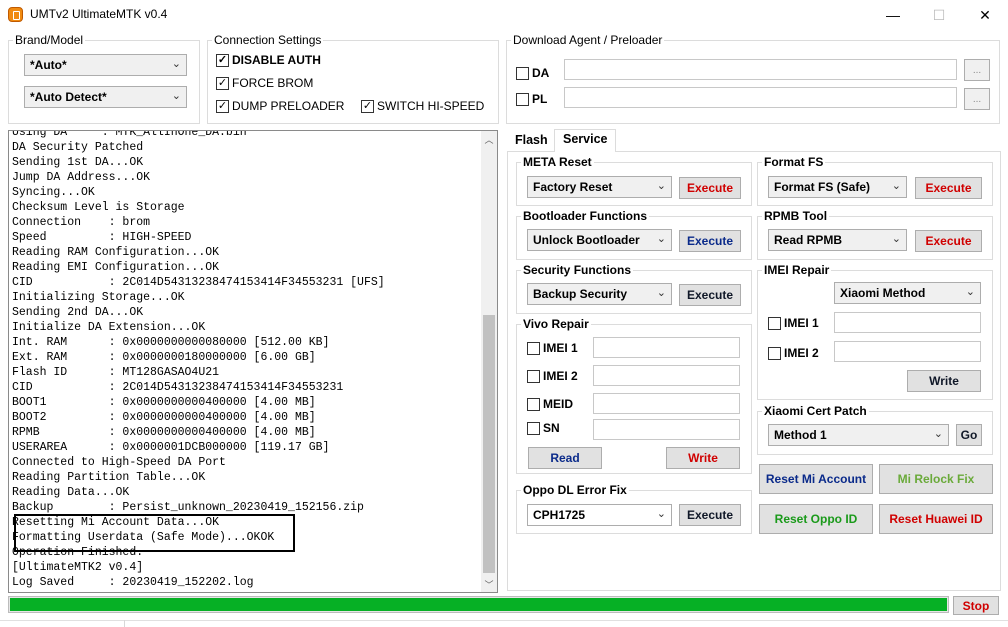 Image resolution: width=1008 pixels, height=627 pixels. Describe the element at coordinates (102, 237) in the screenshot. I see `log-line: Speed : HIGH-SPEED` at that location.